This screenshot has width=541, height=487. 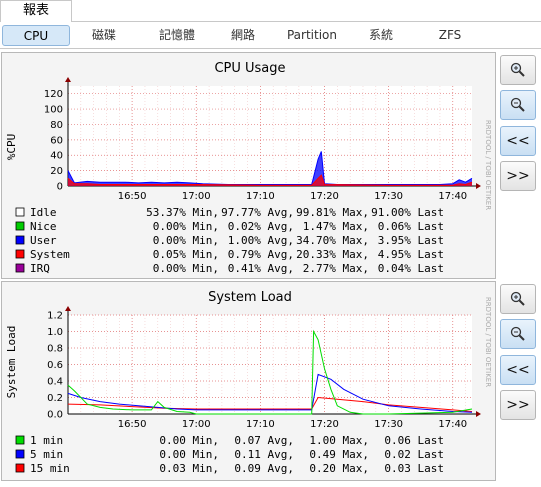 I want to click on y-tick-label: 60, so click(x=56, y=140).